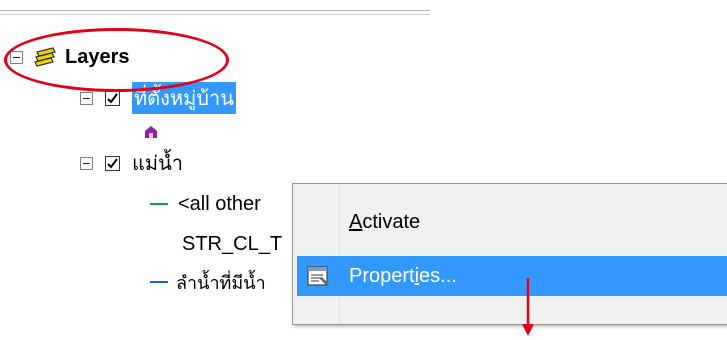  Describe the element at coordinates (219, 203) in the screenshot. I see `legend-all-other-label: <all other` at that location.